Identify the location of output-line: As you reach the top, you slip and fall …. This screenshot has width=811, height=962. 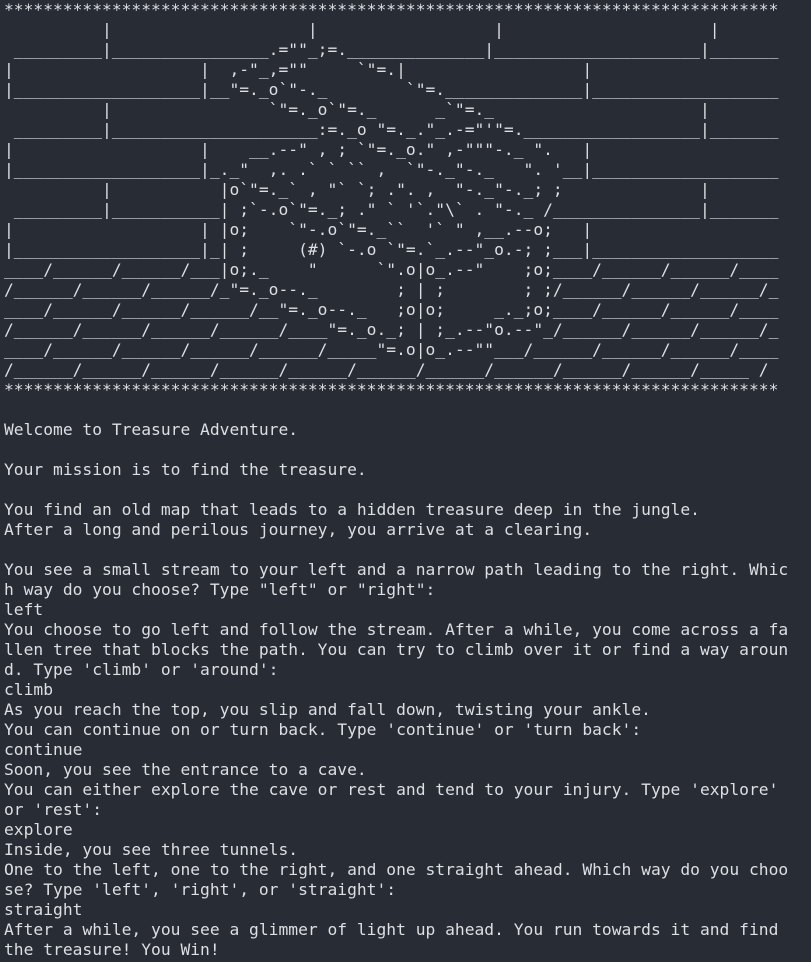
(327, 709).